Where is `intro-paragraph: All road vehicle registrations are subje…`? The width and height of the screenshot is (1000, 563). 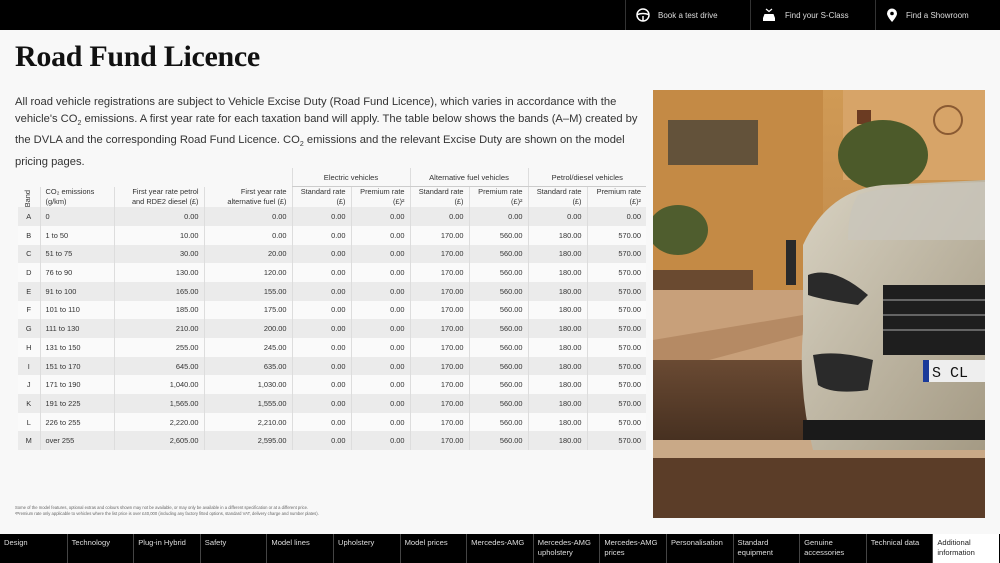 intro-paragraph: All road vehicle registrations are subje… is located at coordinates (335, 132).